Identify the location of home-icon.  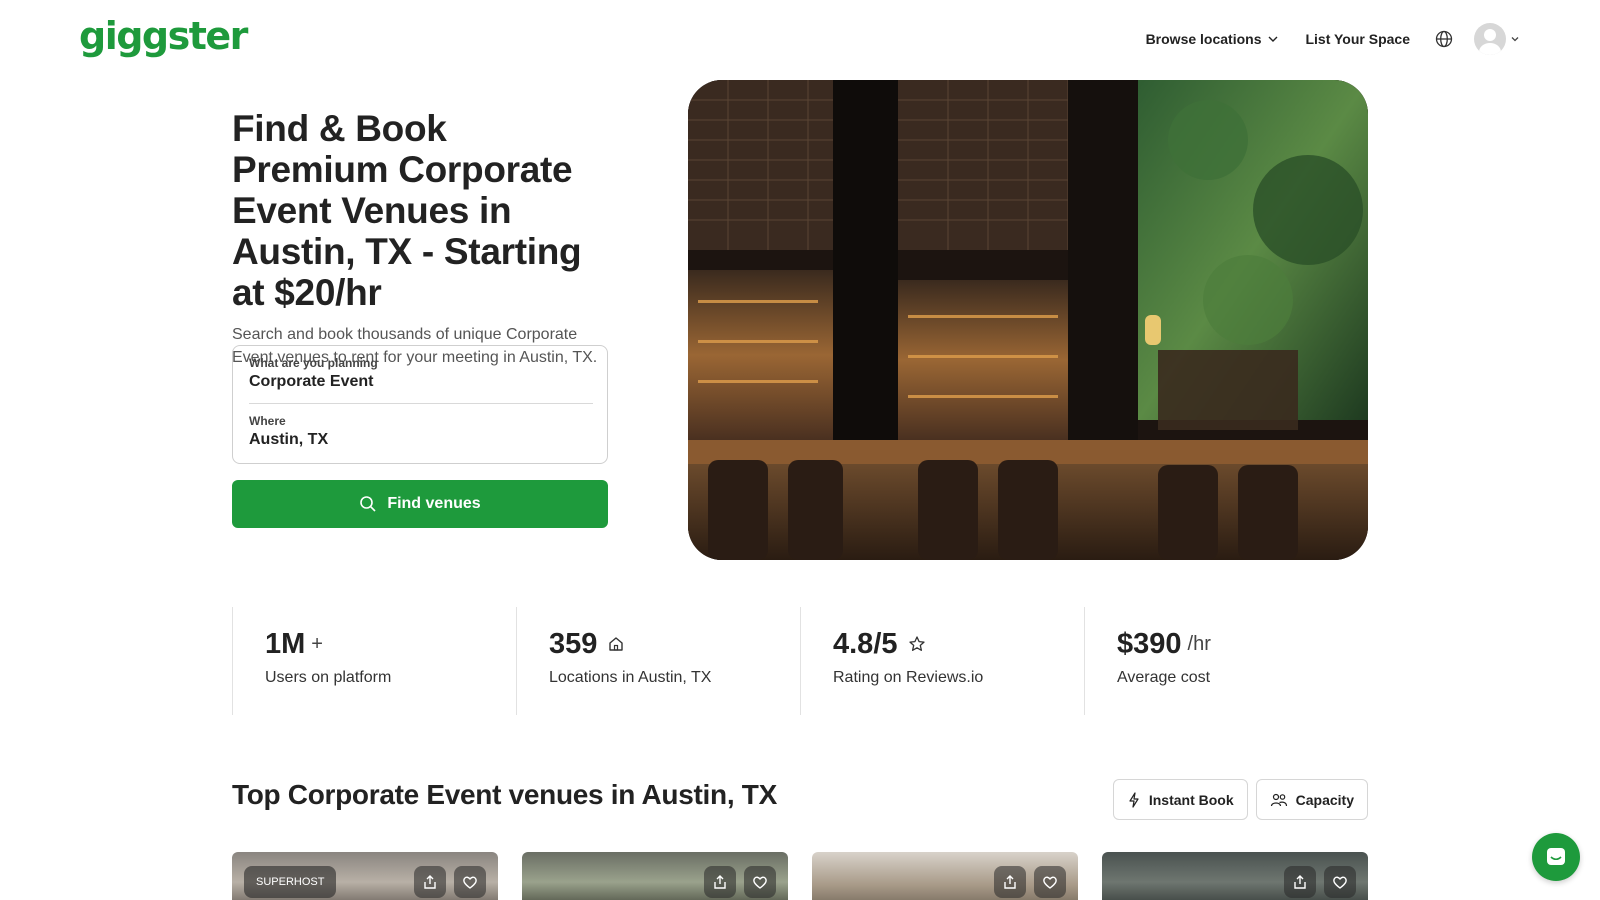
(616, 644).